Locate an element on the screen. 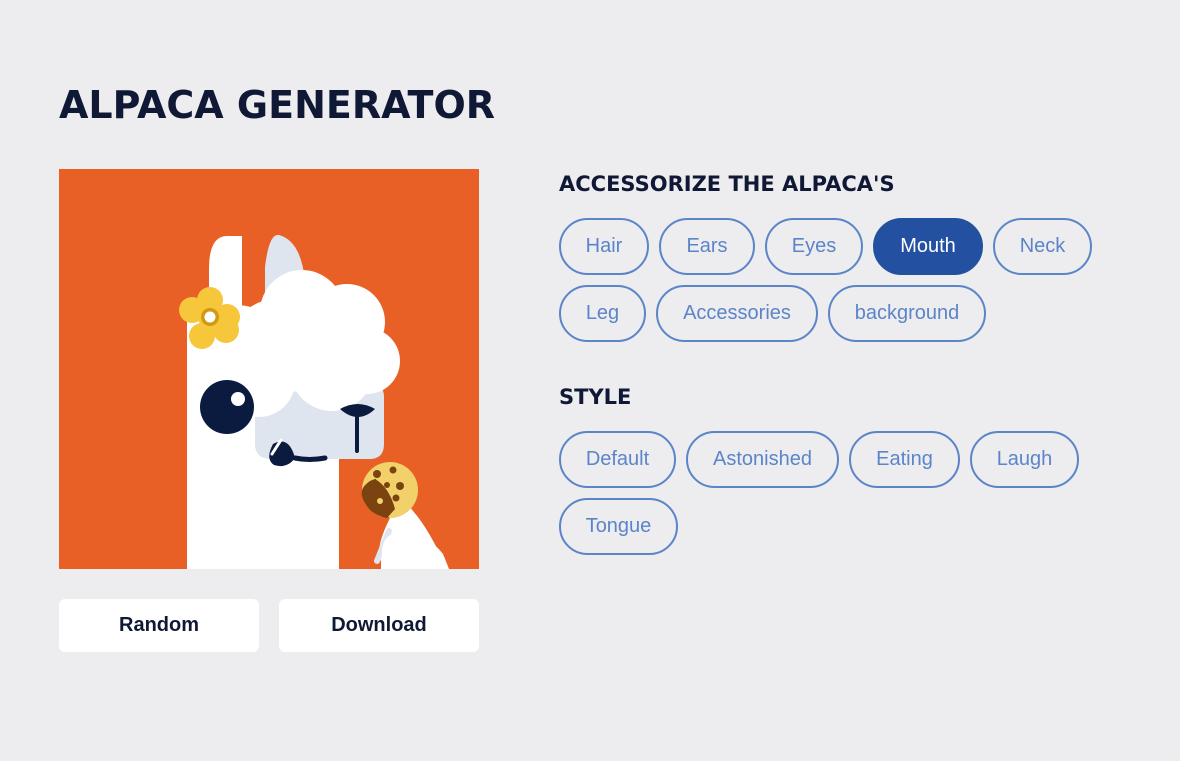 This screenshot has width=1180, height=761. option-neck: Neck is located at coordinates (1042, 246).